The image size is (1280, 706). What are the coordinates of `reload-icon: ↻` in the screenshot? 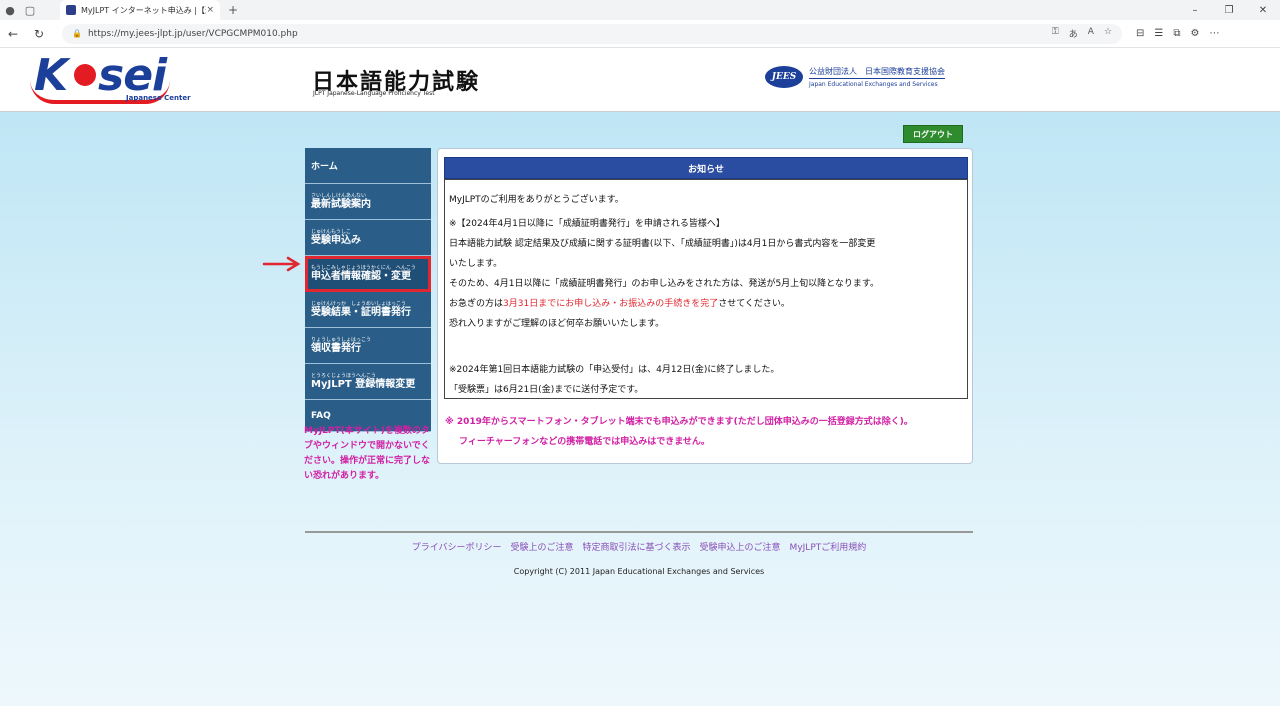 It's located at (39, 34).